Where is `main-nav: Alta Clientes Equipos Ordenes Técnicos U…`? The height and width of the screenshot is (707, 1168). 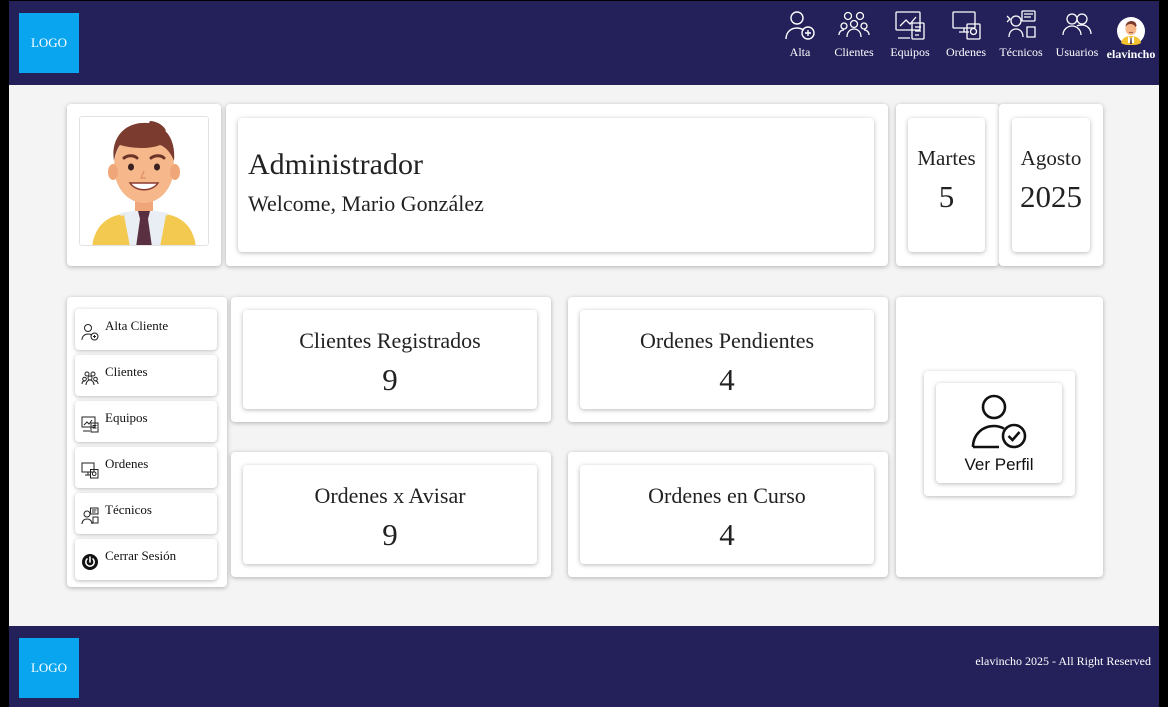 main-nav: Alta Clientes Equipos Ordenes Técnicos U… is located at coordinates (968, 35).